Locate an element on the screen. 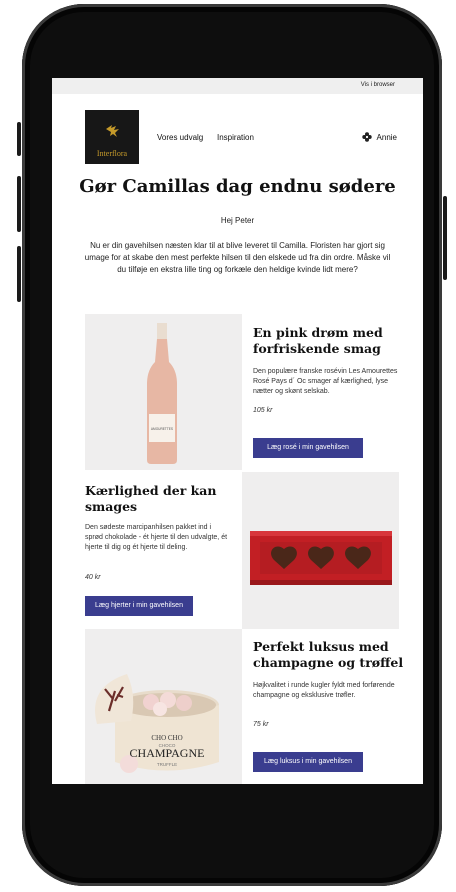 The width and height of the screenshot is (456, 892). price-wine: 105 kr is located at coordinates (263, 410).